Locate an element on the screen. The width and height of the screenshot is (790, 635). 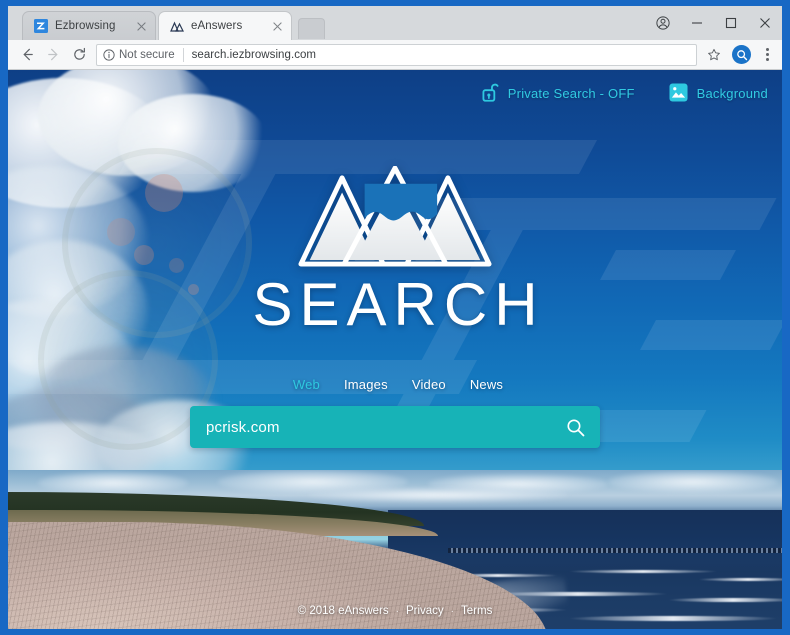
page-footer: © 2018 eAnswers · Privacy · Terms is located at coordinates (395, 611).